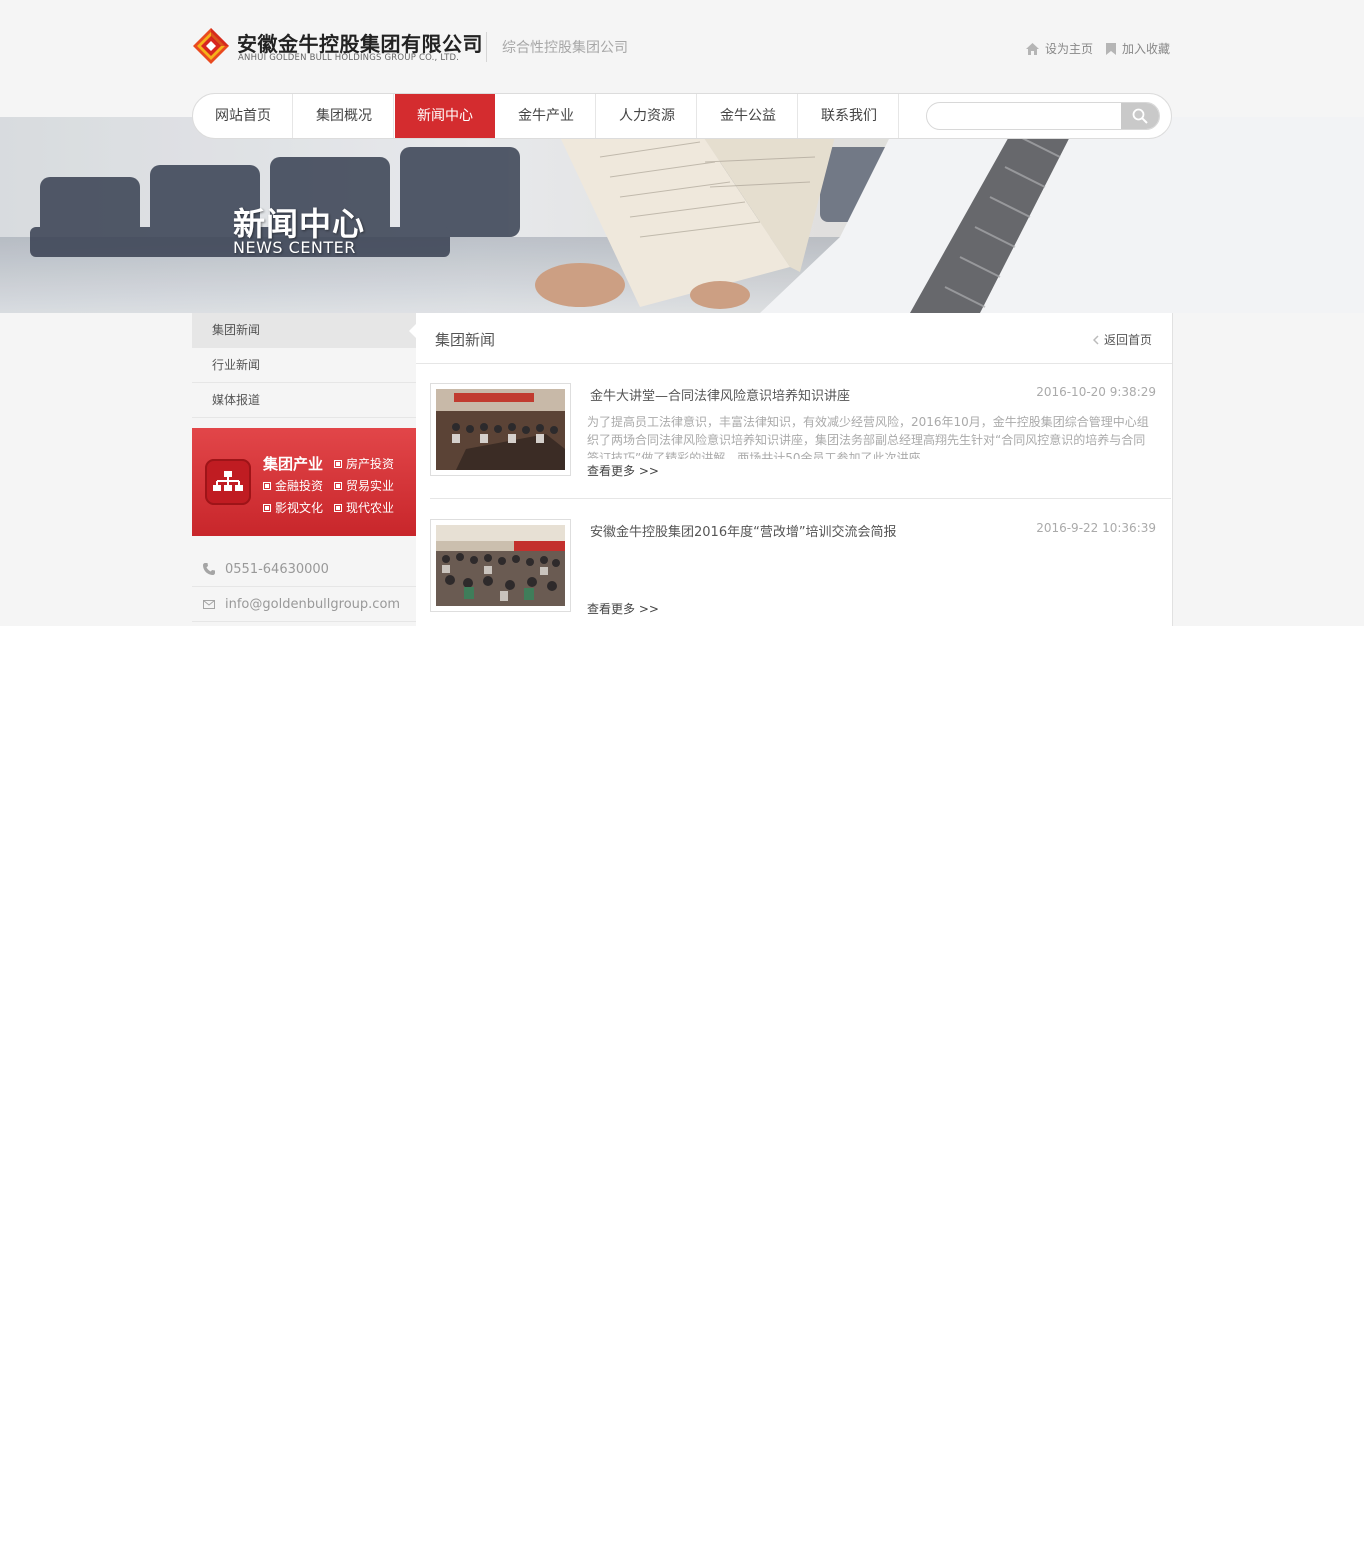 The width and height of the screenshot is (1364, 1568). I want to click on group-industry-box: 集团产业 房产投资 金融投资 贸易实业 影视文化 现代农业, so click(304, 482).